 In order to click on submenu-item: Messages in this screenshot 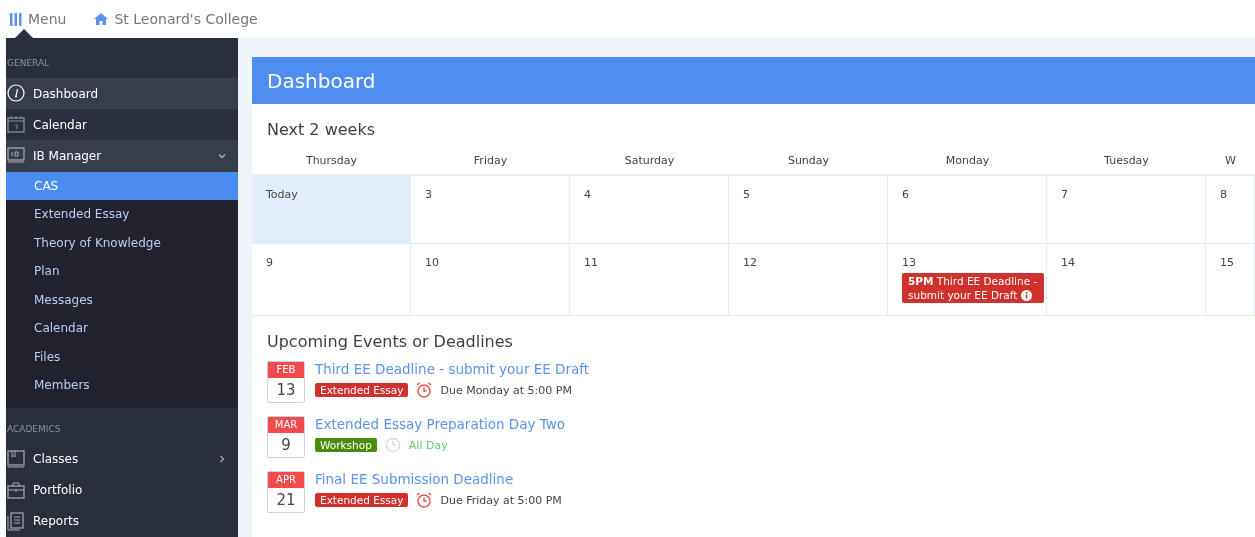, I will do `click(122, 299)`.